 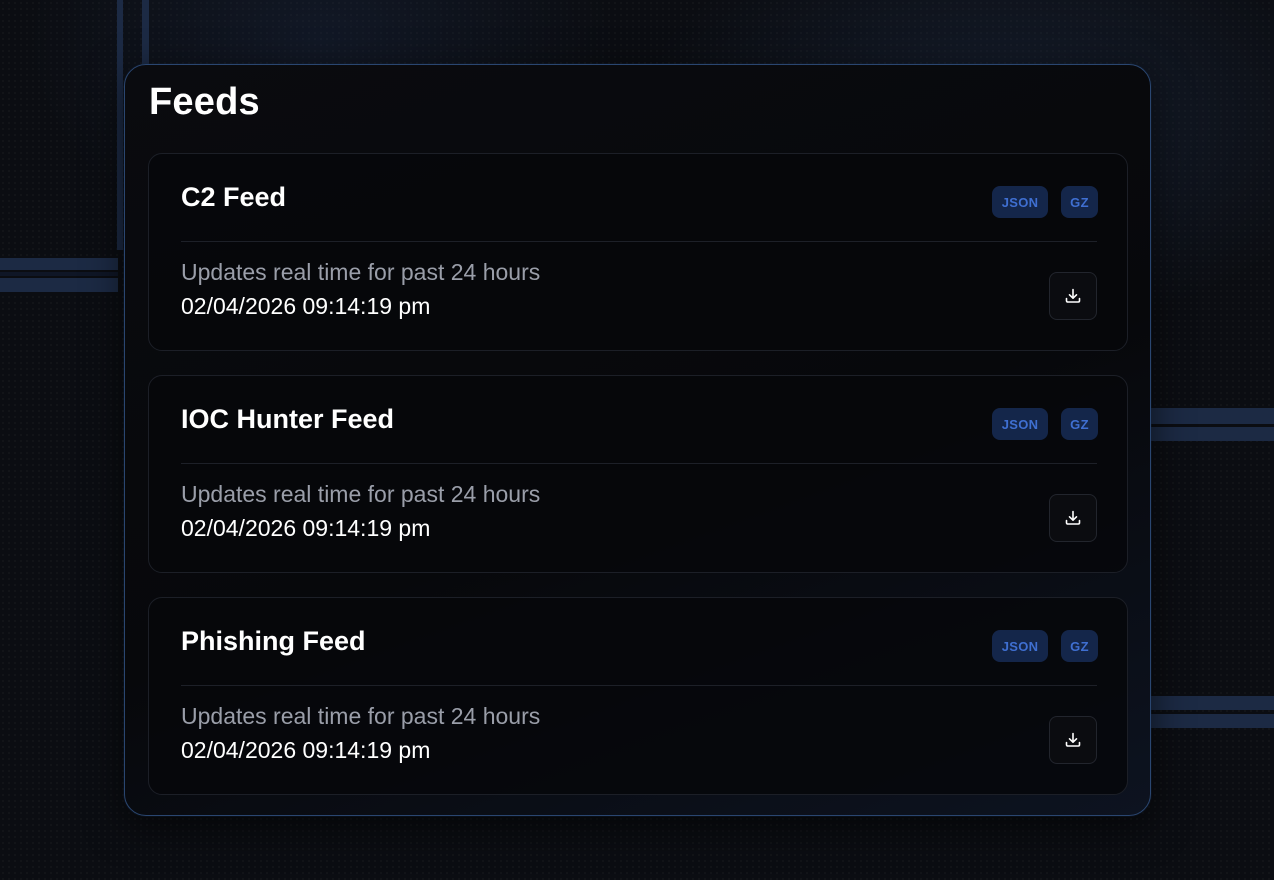 I want to click on page-title: Feeds, so click(x=204, y=102).